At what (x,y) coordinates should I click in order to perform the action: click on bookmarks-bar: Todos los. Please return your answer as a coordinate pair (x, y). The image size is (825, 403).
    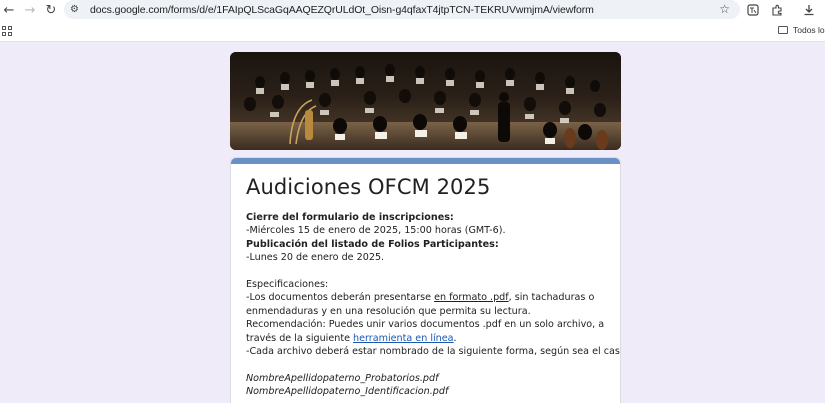
    Looking at the image, I should click on (412, 31).